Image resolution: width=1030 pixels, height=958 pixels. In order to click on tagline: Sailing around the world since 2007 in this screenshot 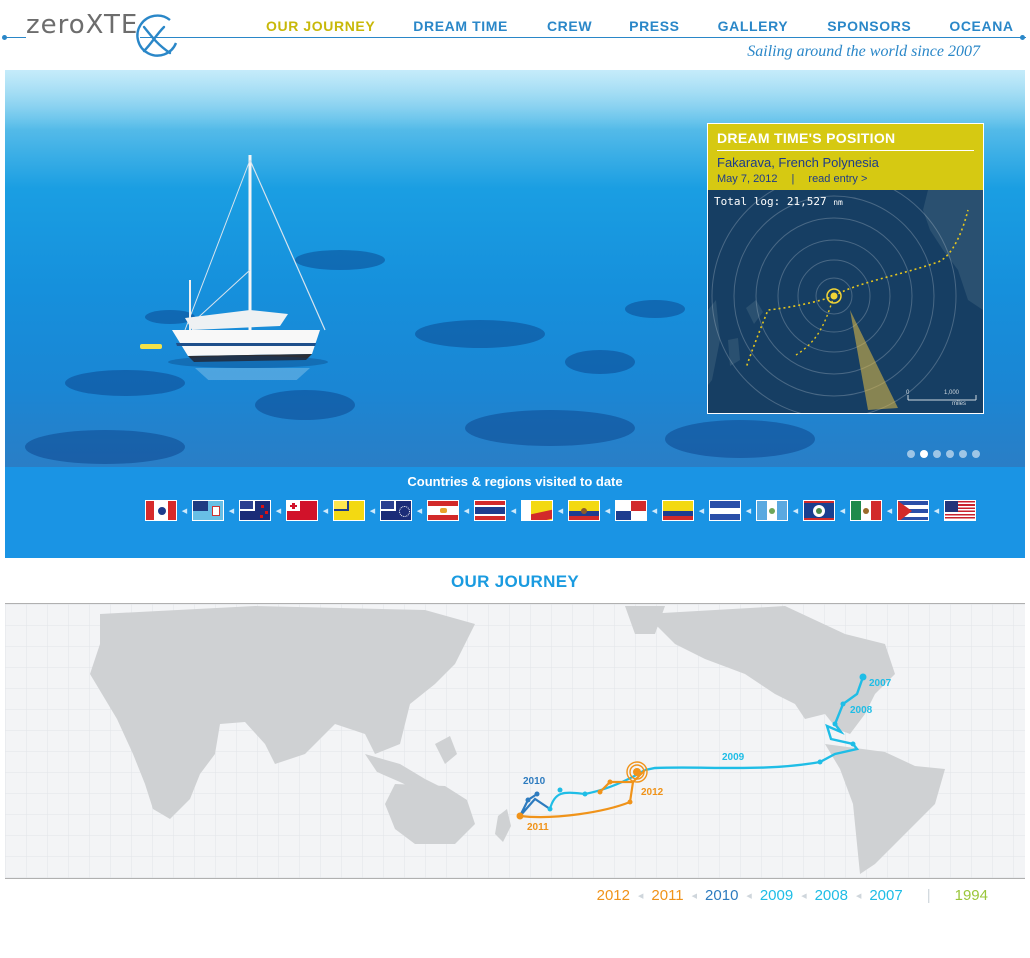, I will do `click(863, 51)`.